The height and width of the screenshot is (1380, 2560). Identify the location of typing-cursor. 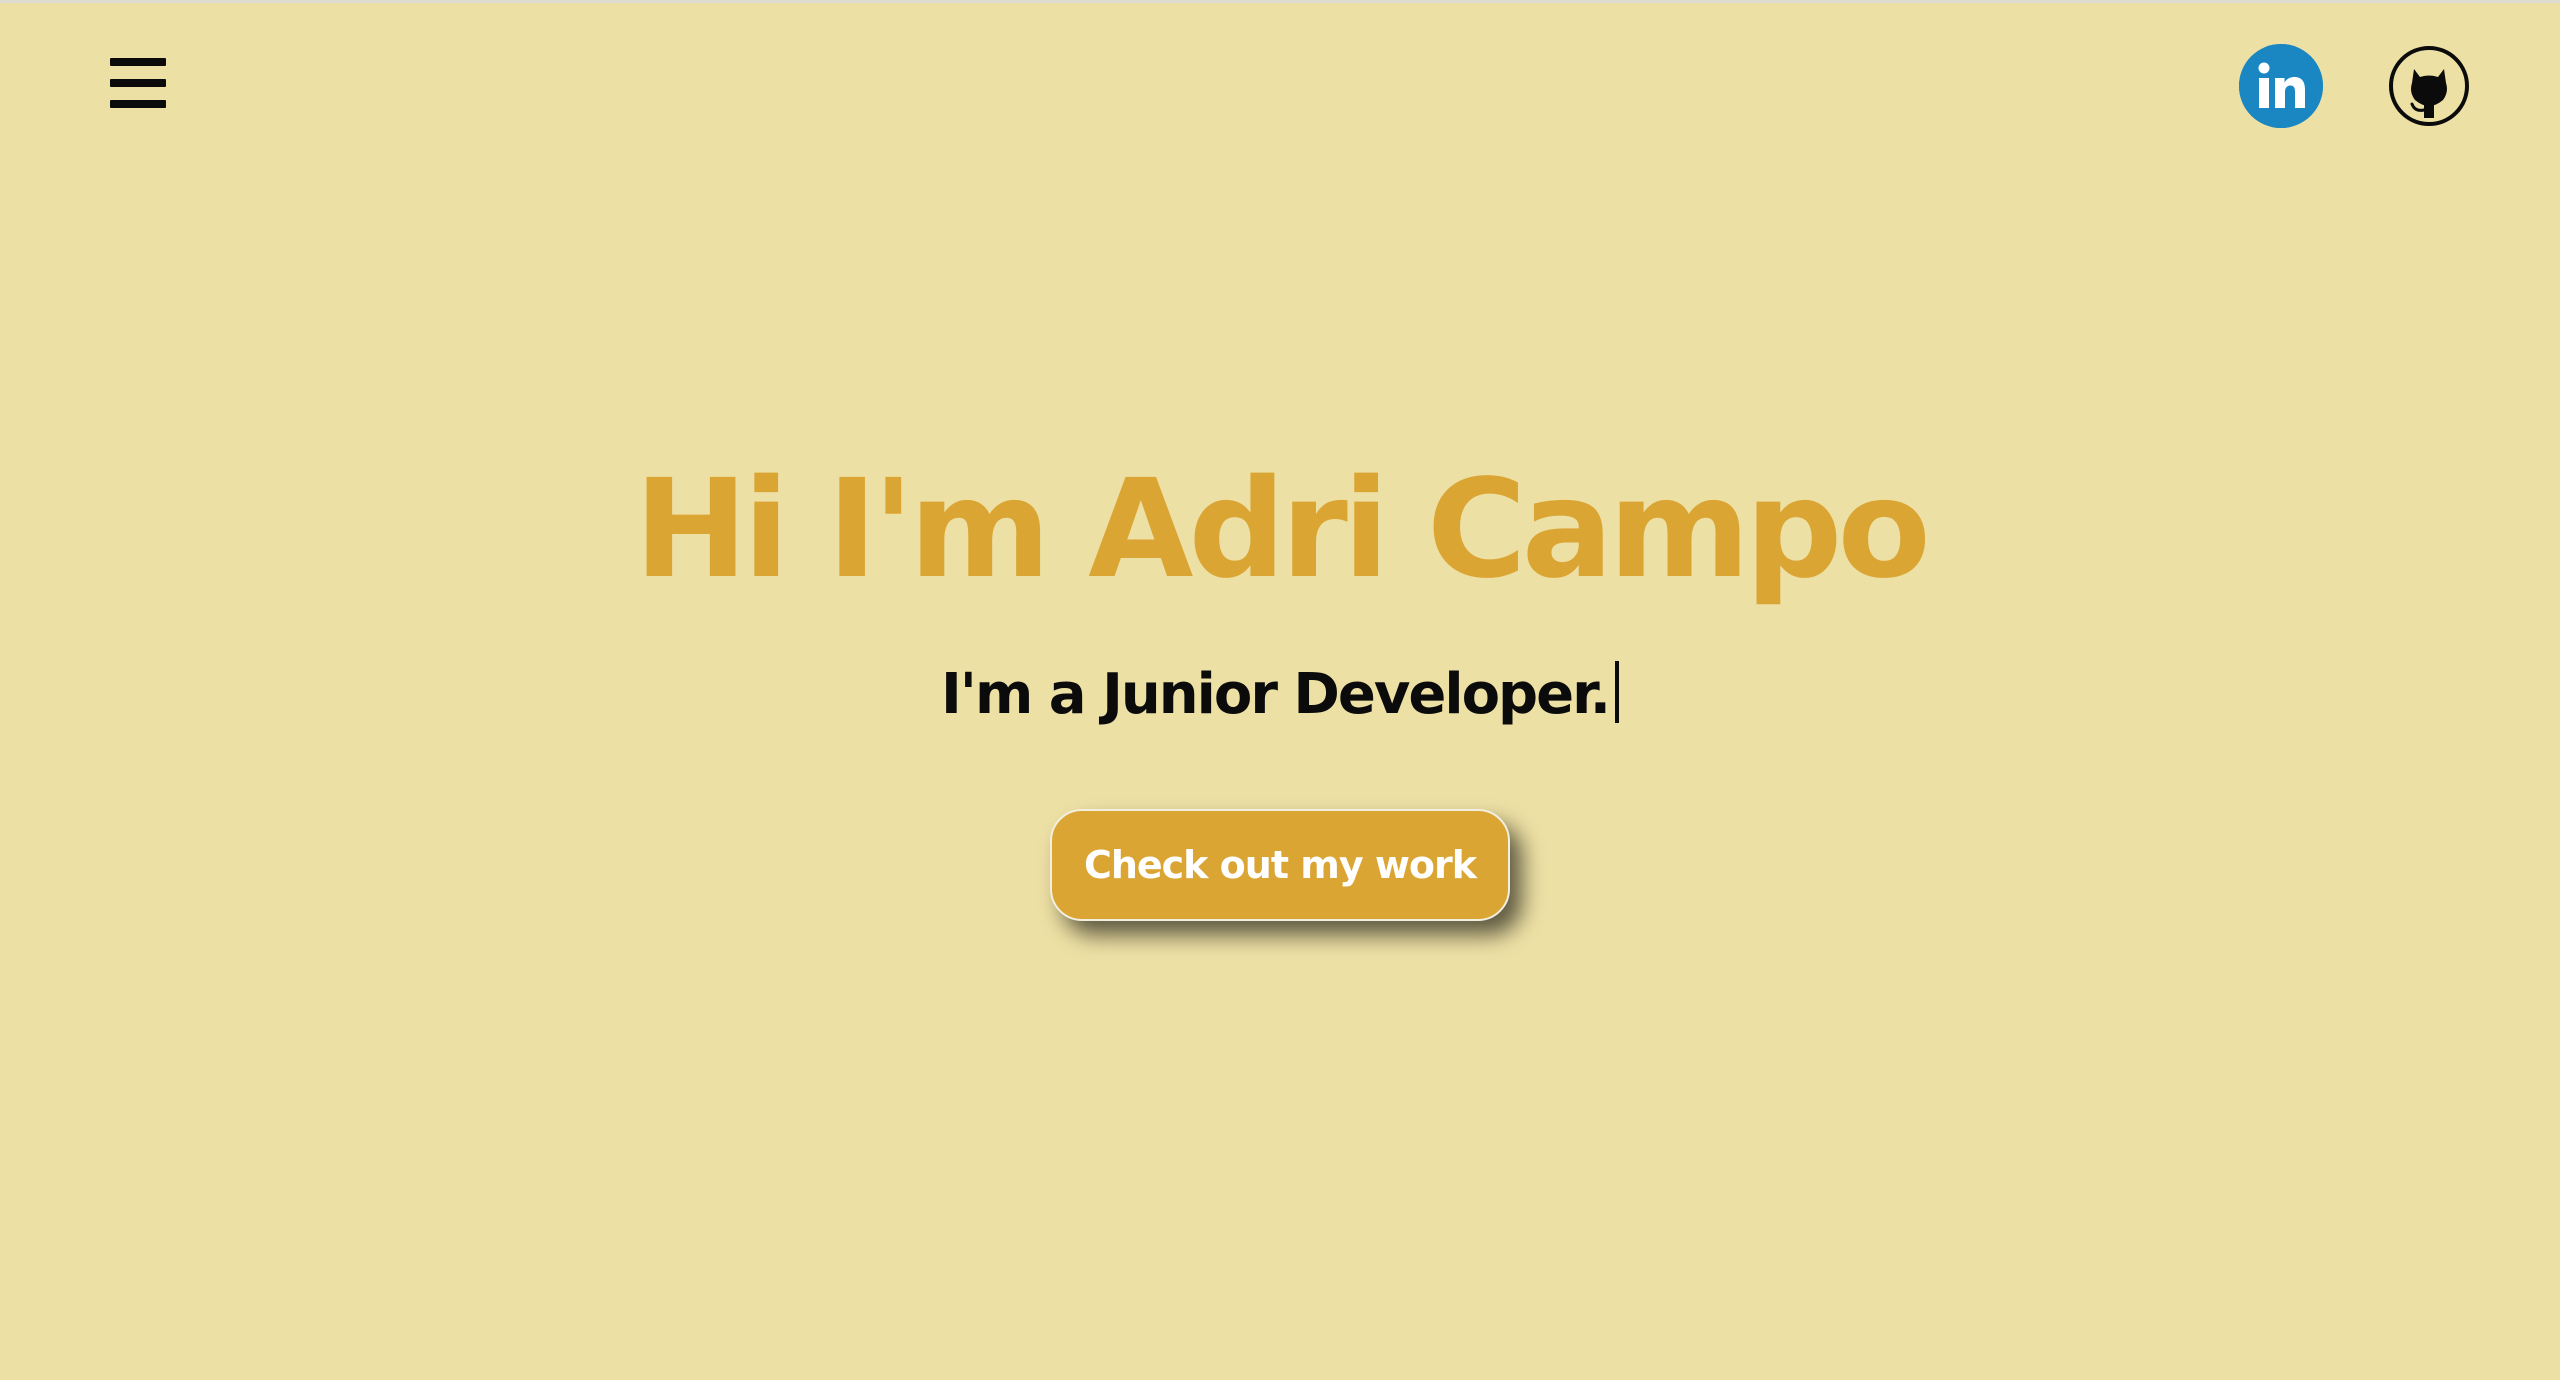
(1617, 692).